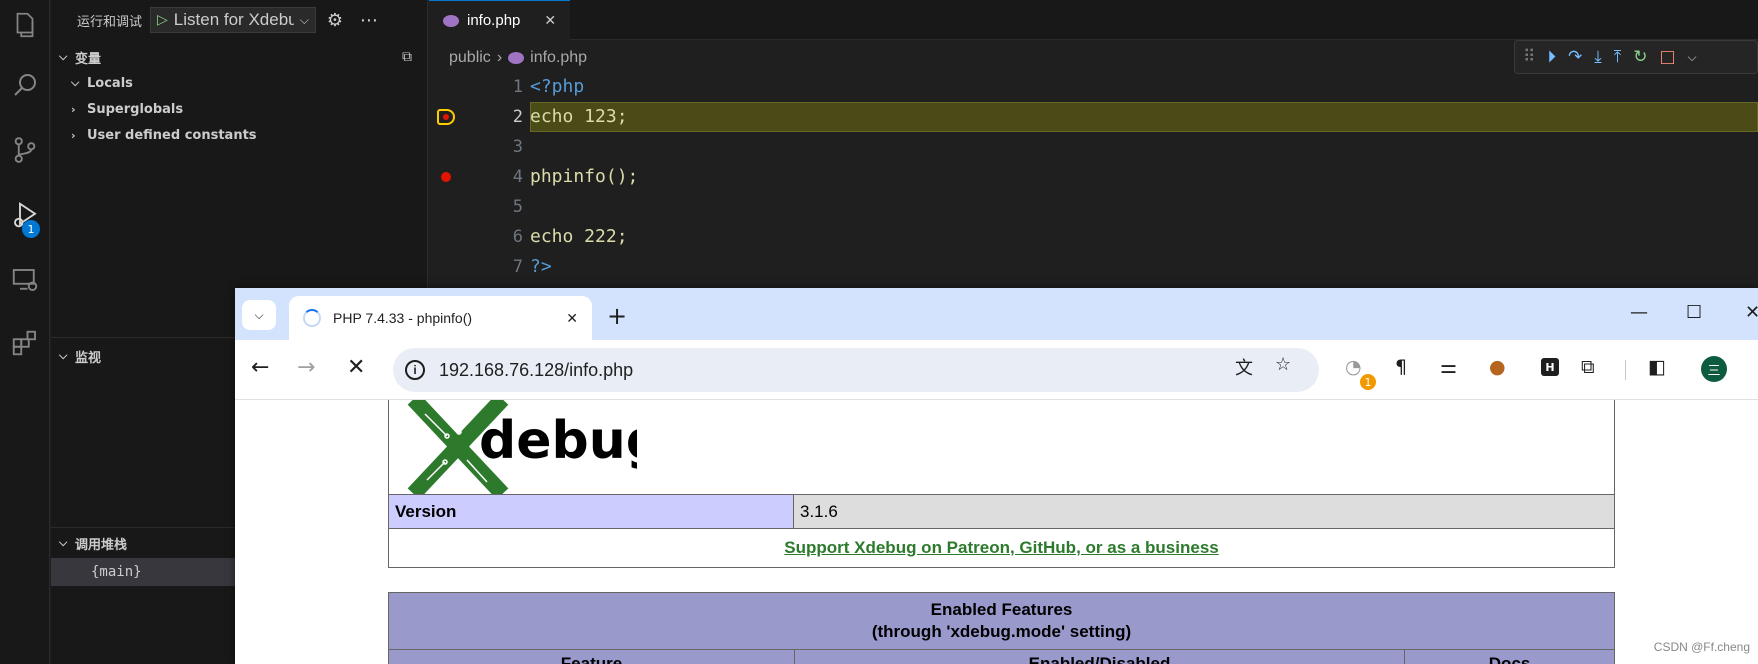 The width and height of the screenshot is (1758, 664). What do you see at coordinates (1657, 367) in the screenshot?
I see `side-panel-icon: ◧` at bounding box center [1657, 367].